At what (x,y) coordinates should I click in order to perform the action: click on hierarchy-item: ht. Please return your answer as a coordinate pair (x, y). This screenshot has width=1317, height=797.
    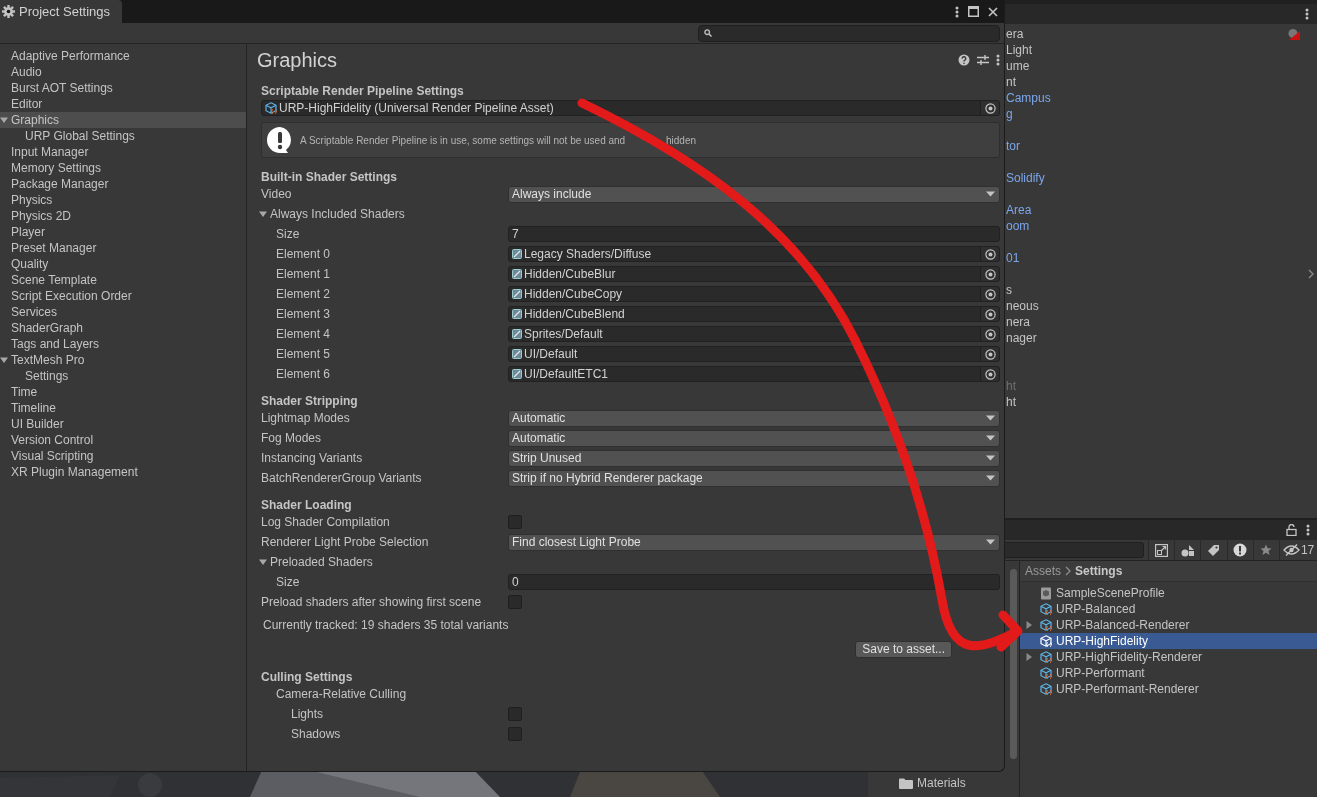
    Looking at the image, I should click on (1161, 402).